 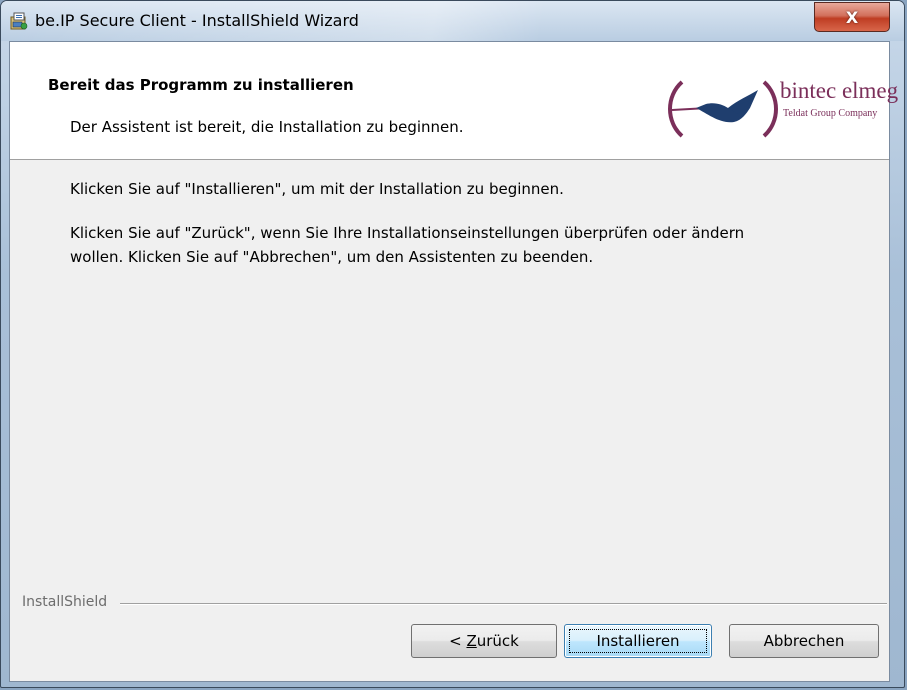 I want to click on bird-logo-icon, so click(x=723, y=109).